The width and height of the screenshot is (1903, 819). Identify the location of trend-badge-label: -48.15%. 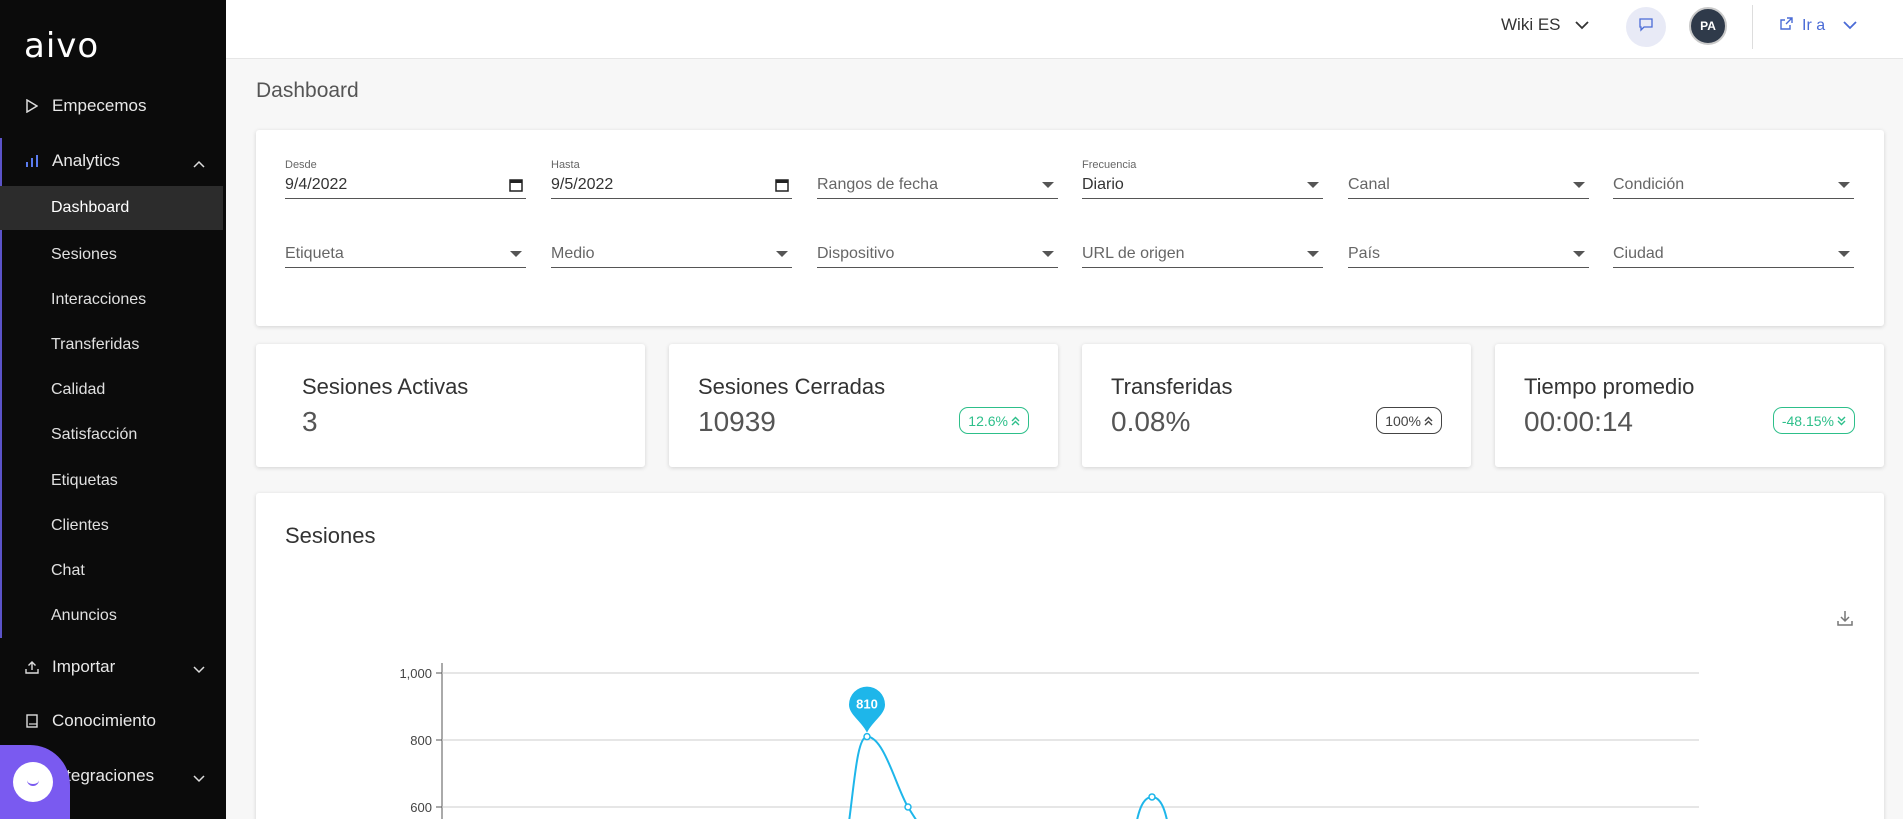
(1807, 420).